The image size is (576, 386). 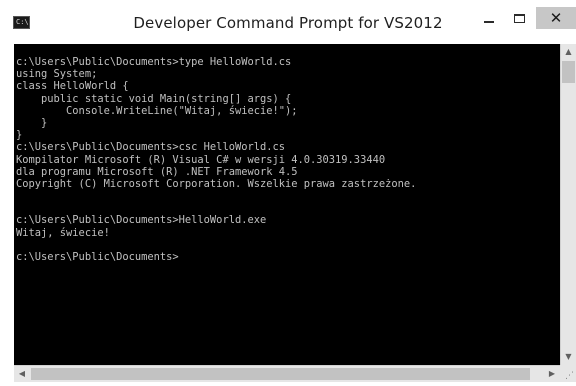 I want to click on horizontal-scrollbar: ◀ ▶, so click(x=287, y=373).